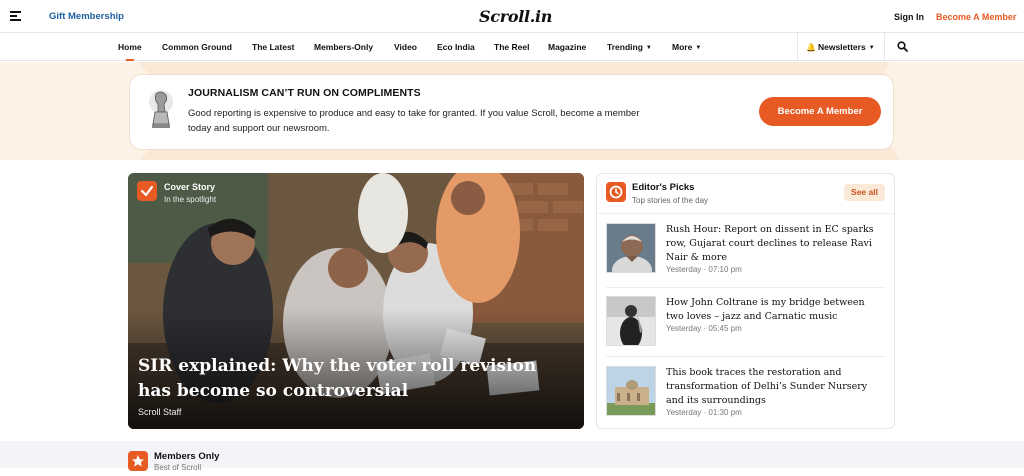 This screenshot has height=476, width=1024. I want to click on nav-item-more: More ▼, so click(686, 47).